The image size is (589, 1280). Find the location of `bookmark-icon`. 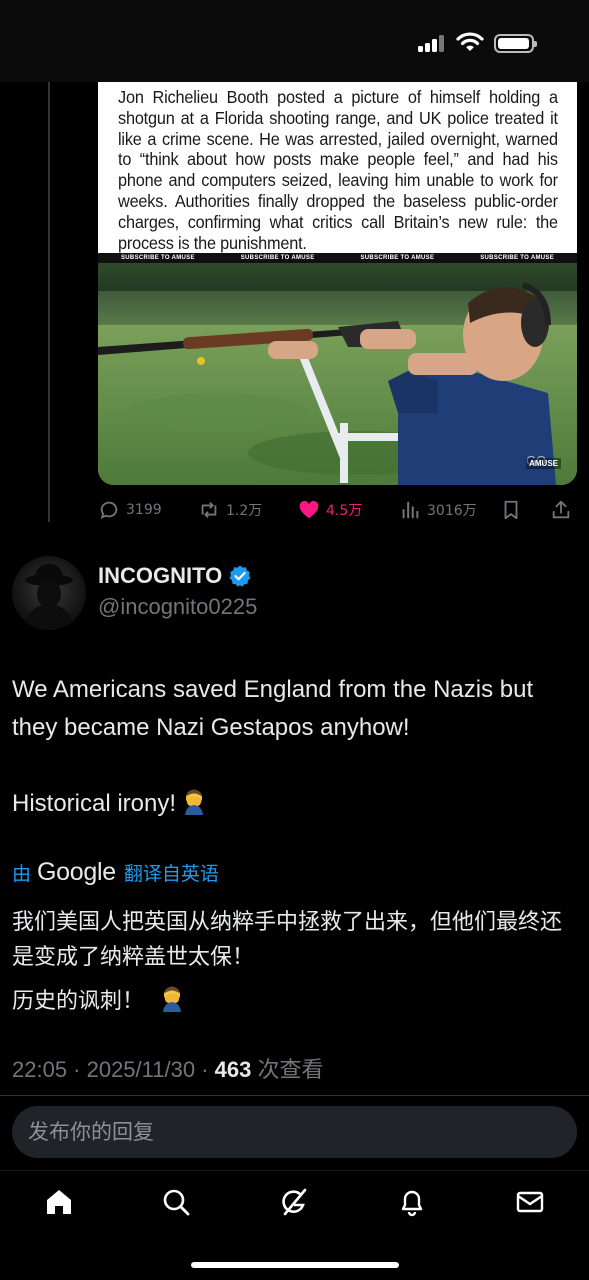

bookmark-icon is located at coordinates (511, 510).